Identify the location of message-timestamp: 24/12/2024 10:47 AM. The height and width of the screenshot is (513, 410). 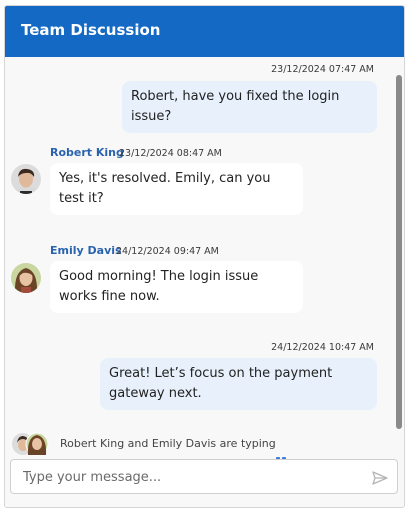
(322, 347).